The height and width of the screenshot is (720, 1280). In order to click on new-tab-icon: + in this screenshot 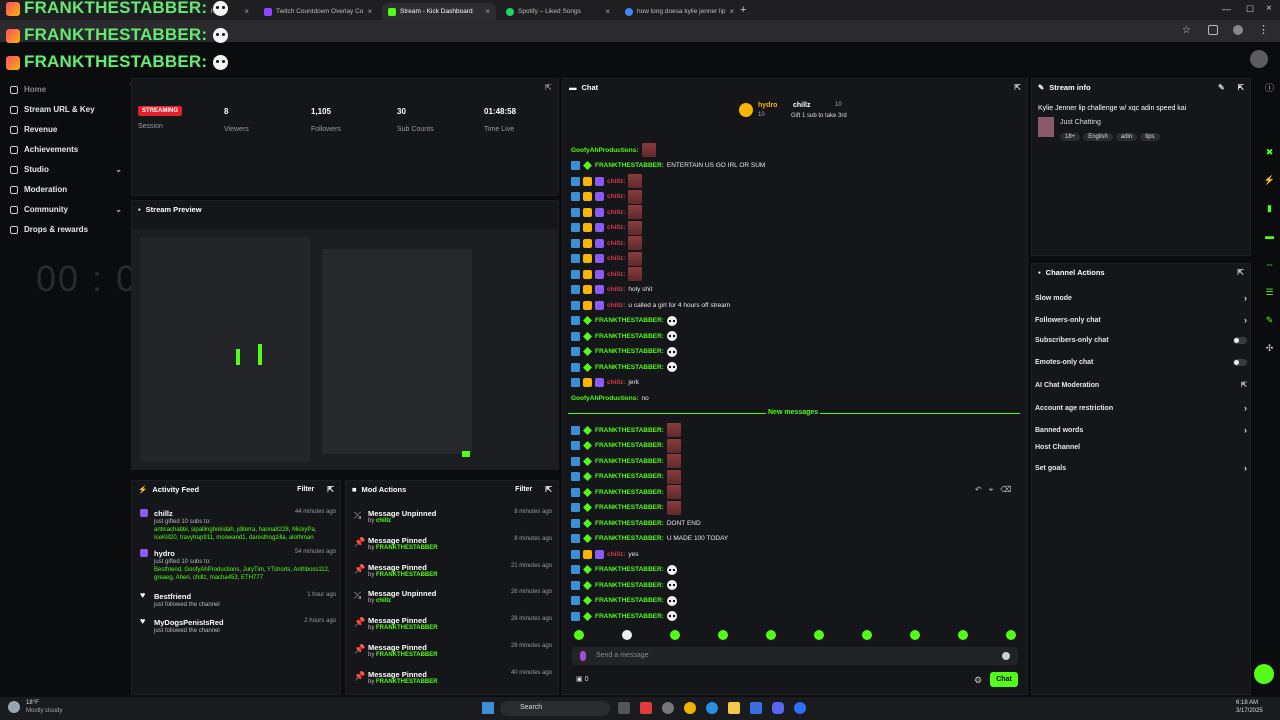, I will do `click(743, 10)`.